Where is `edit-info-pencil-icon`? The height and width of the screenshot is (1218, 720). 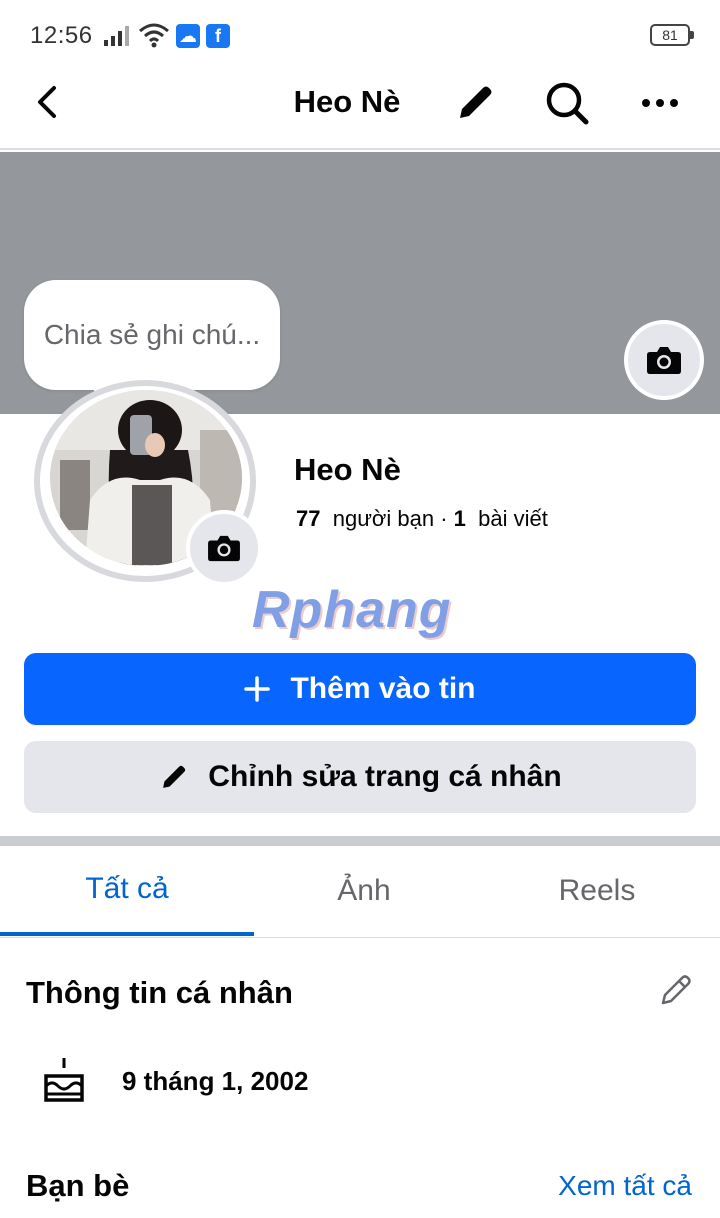 edit-info-pencil-icon is located at coordinates (676, 990).